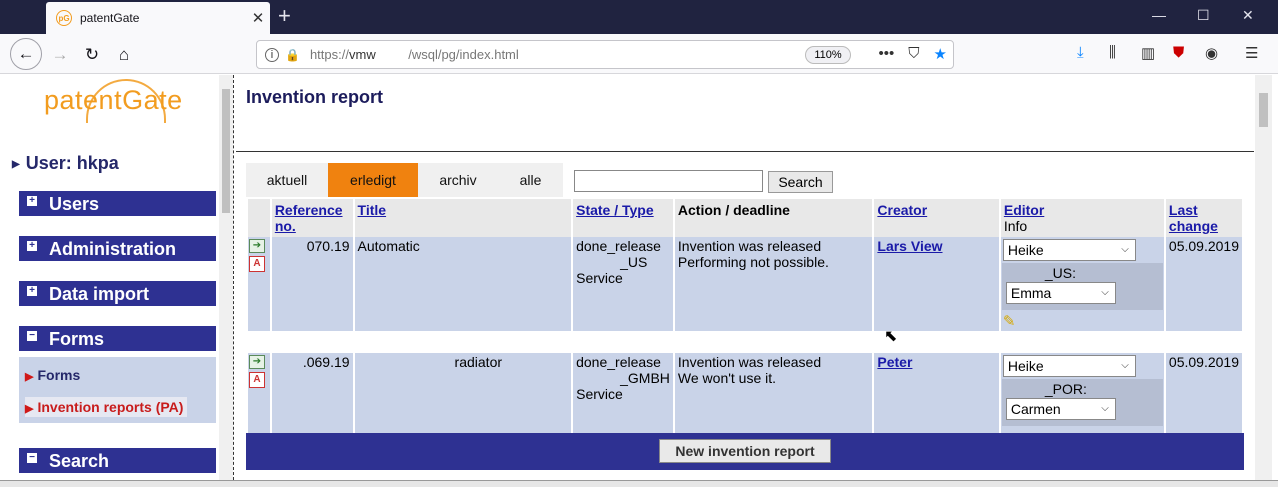 This screenshot has height=487, width=1278. Describe the element at coordinates (530, 180) in the screenshot. I see `tab-alle: alle` at that location.